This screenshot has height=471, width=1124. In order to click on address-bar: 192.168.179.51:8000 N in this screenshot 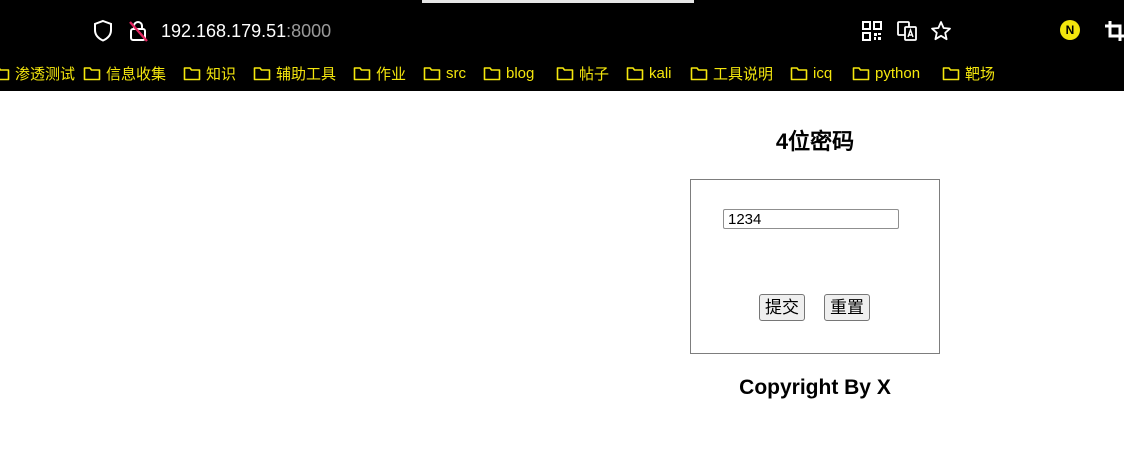, I will do `click(562, 31)`.